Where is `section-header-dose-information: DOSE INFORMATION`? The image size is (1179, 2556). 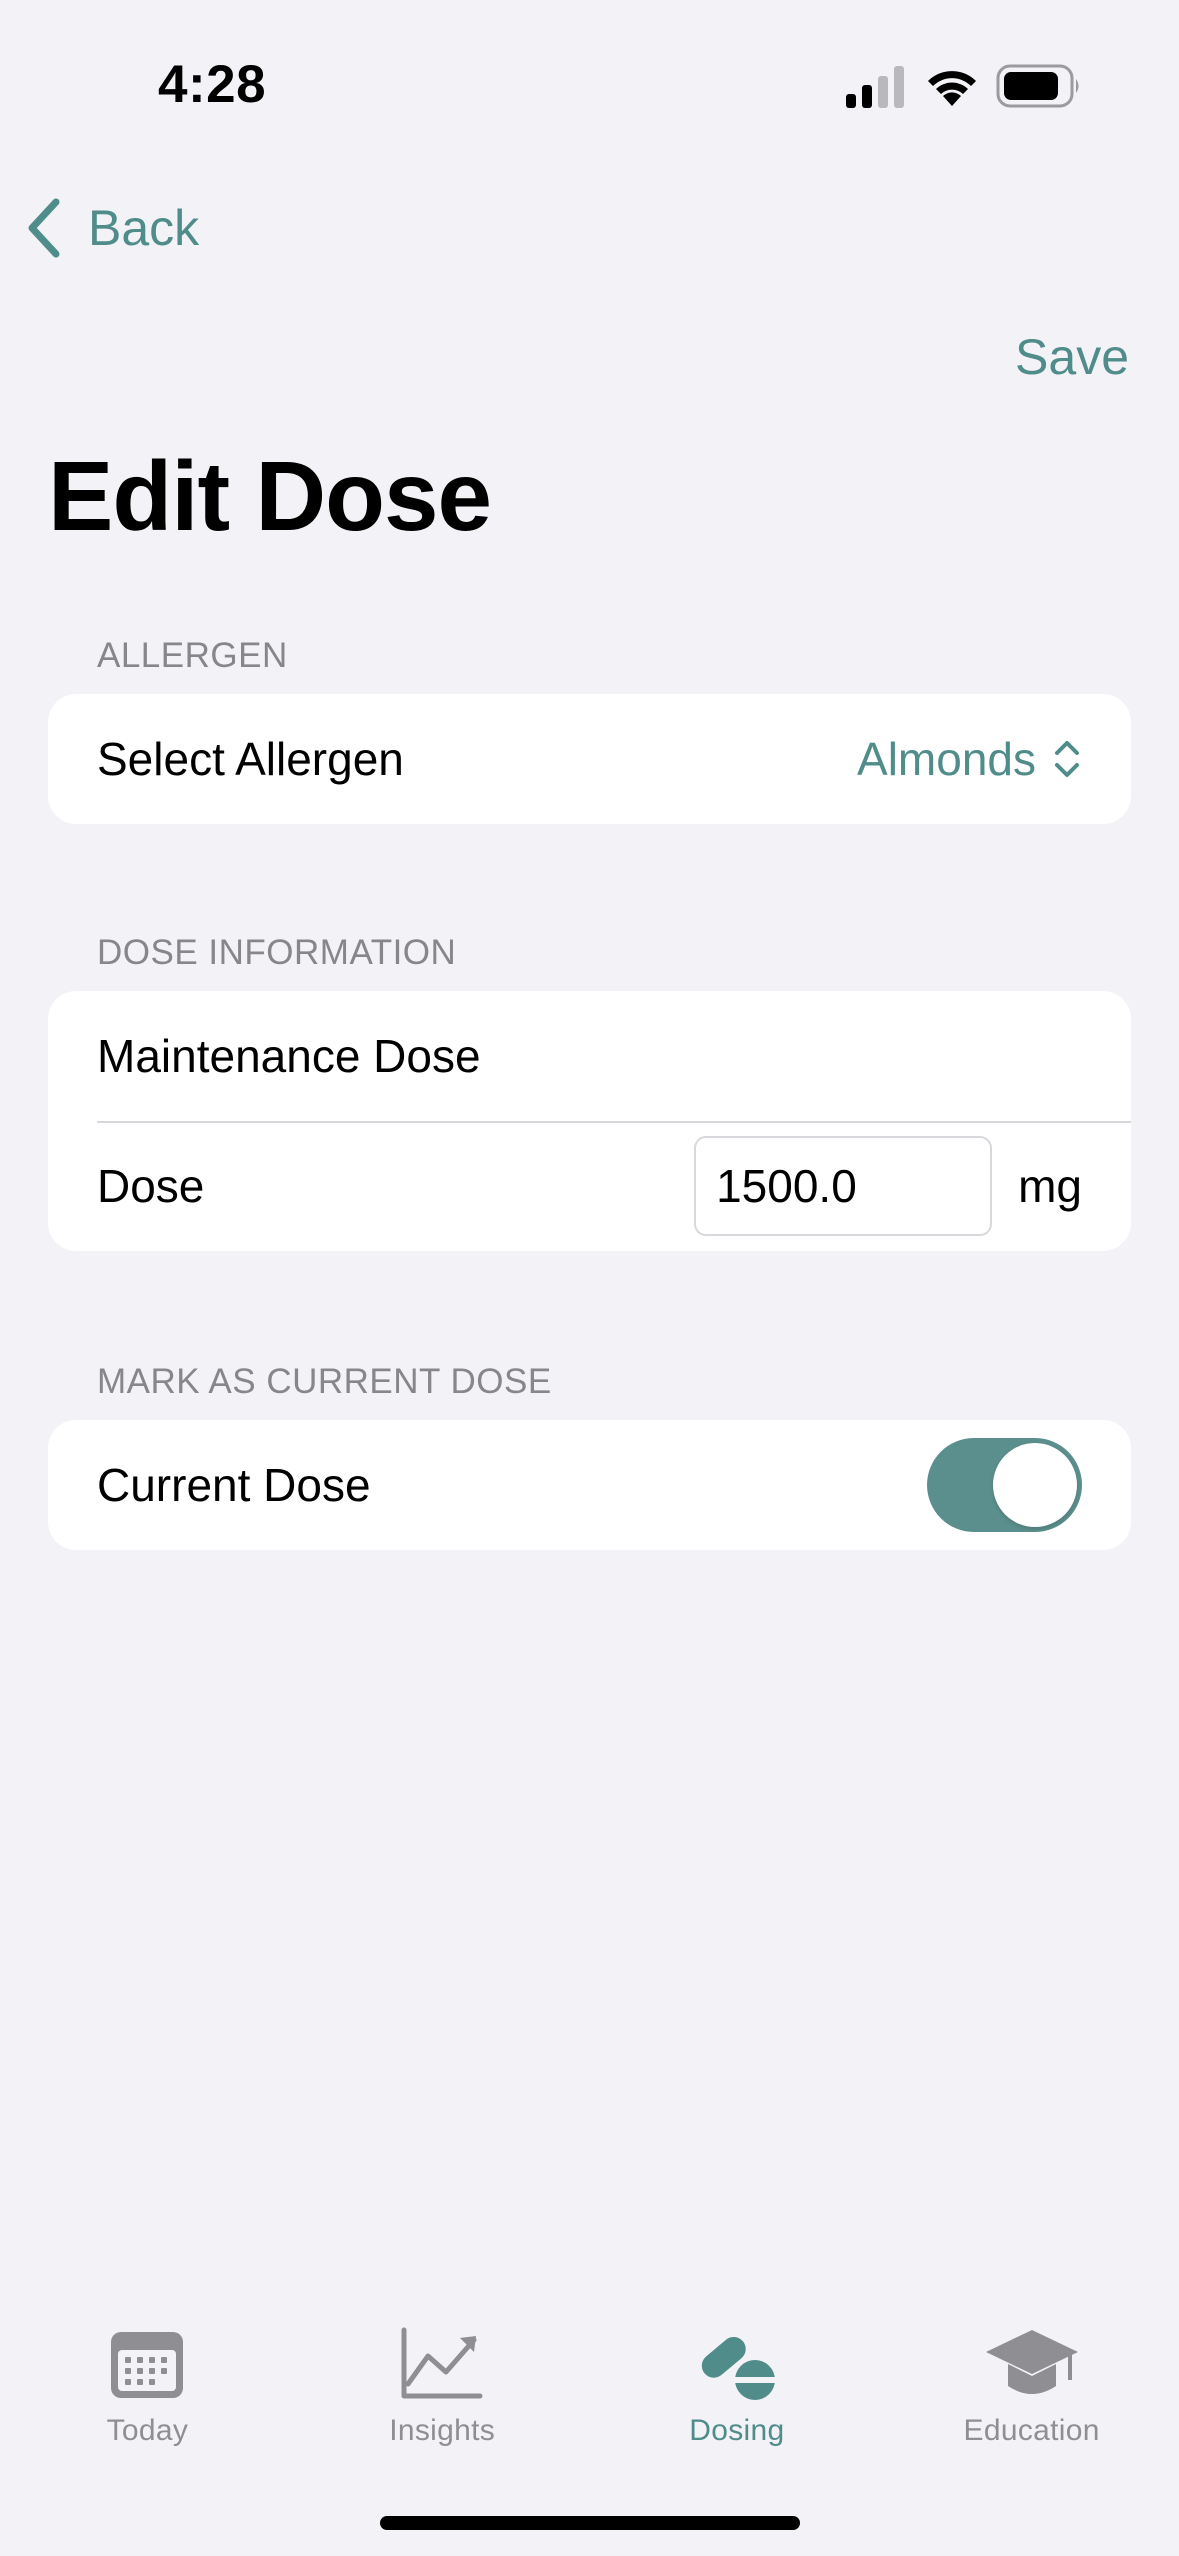 section-header-dose-information: DOSE INFORMATION is located at coordinates (277, 952).